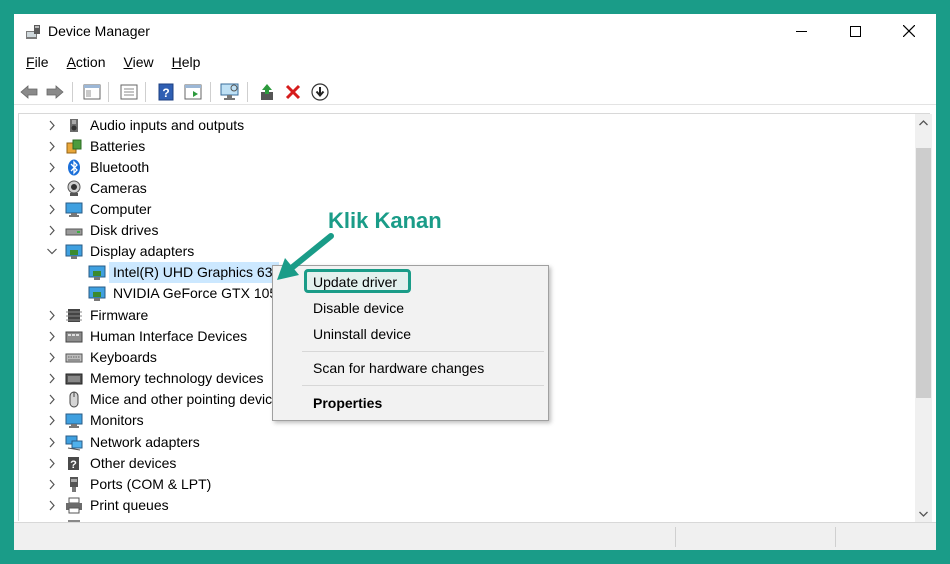 This screenshot has width=950, height=564. What do you see at coordinates (74, 420) in the screenshot?
I see `monitor-icon` at bounding box center [74, 420].